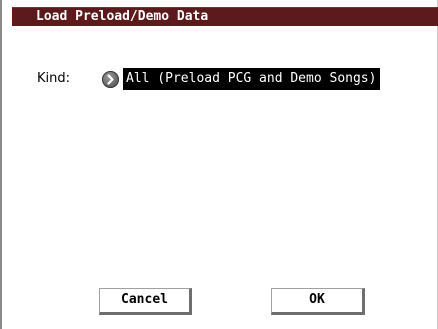 The width and height of the screenshot is (438, 329). I want to click on chevron-right-circle-icon, so click(110, 79).